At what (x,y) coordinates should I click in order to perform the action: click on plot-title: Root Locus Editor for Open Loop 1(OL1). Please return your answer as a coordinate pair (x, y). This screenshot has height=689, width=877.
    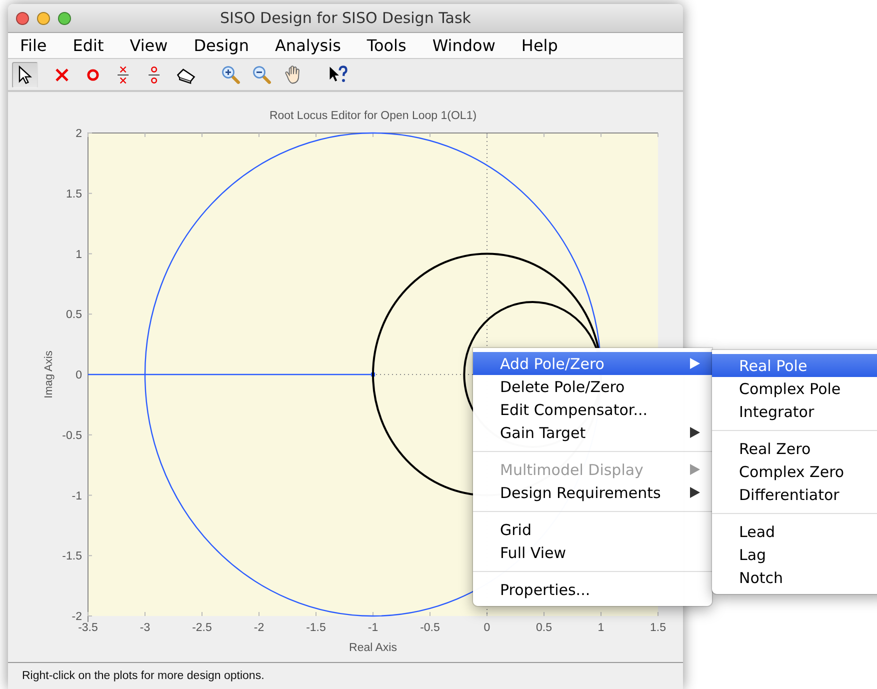
    Looking at the image, I should click on (373, 116).